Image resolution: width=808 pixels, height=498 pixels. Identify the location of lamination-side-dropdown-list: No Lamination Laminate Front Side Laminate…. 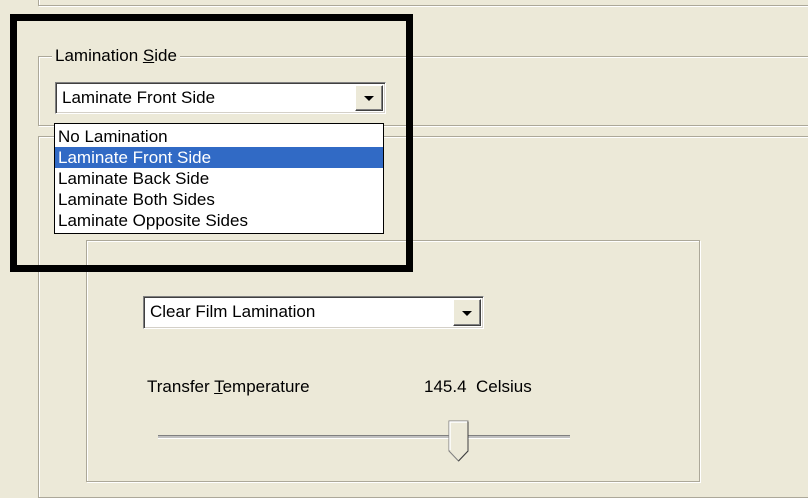
(219, 178).